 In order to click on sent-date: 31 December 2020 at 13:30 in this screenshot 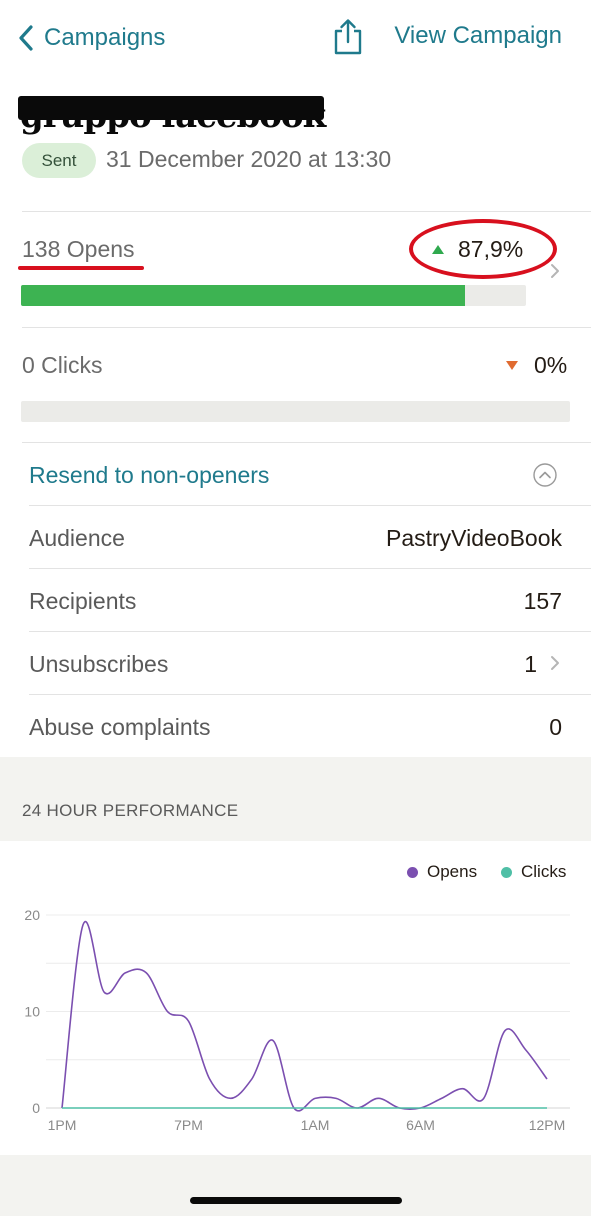, I will do `click(249, 159)`.